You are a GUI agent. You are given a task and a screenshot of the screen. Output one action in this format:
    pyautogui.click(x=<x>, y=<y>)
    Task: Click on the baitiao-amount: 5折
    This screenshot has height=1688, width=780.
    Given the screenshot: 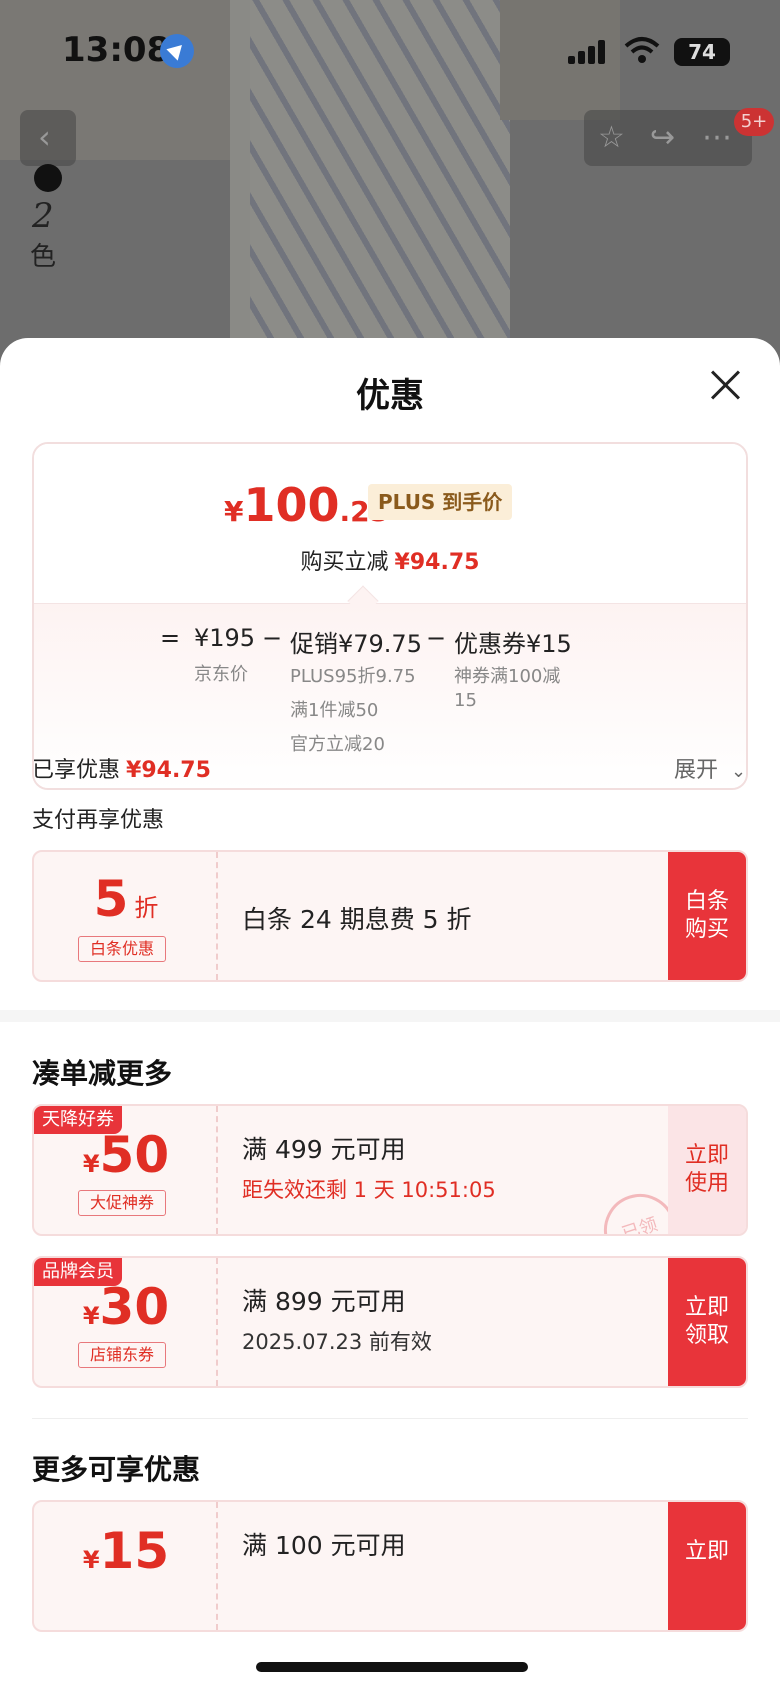 What is the action you would take?
    pyautogui.click(x=126, y=899)
    